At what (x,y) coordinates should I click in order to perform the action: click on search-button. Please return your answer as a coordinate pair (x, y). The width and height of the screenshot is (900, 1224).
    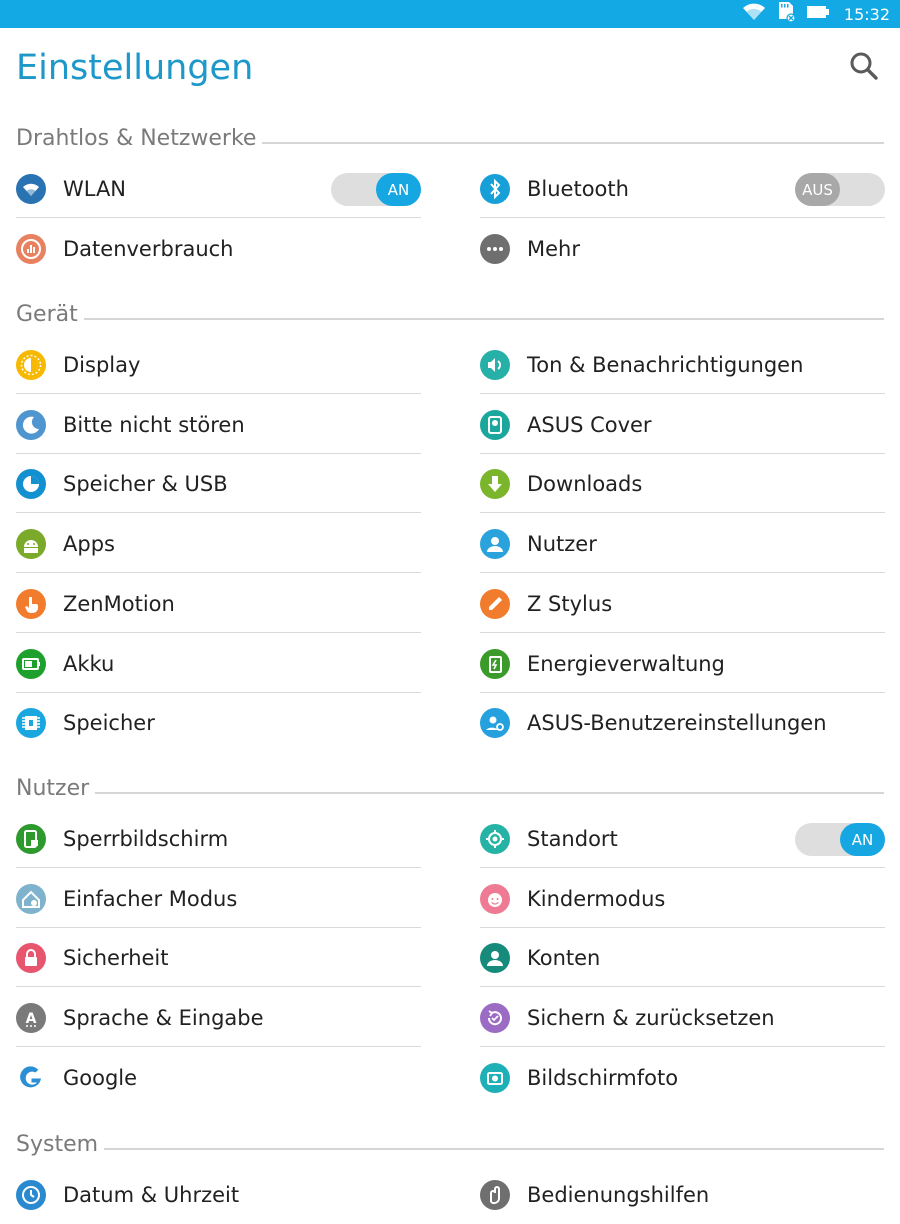
    Looking at the image, I should click on (864, 66).